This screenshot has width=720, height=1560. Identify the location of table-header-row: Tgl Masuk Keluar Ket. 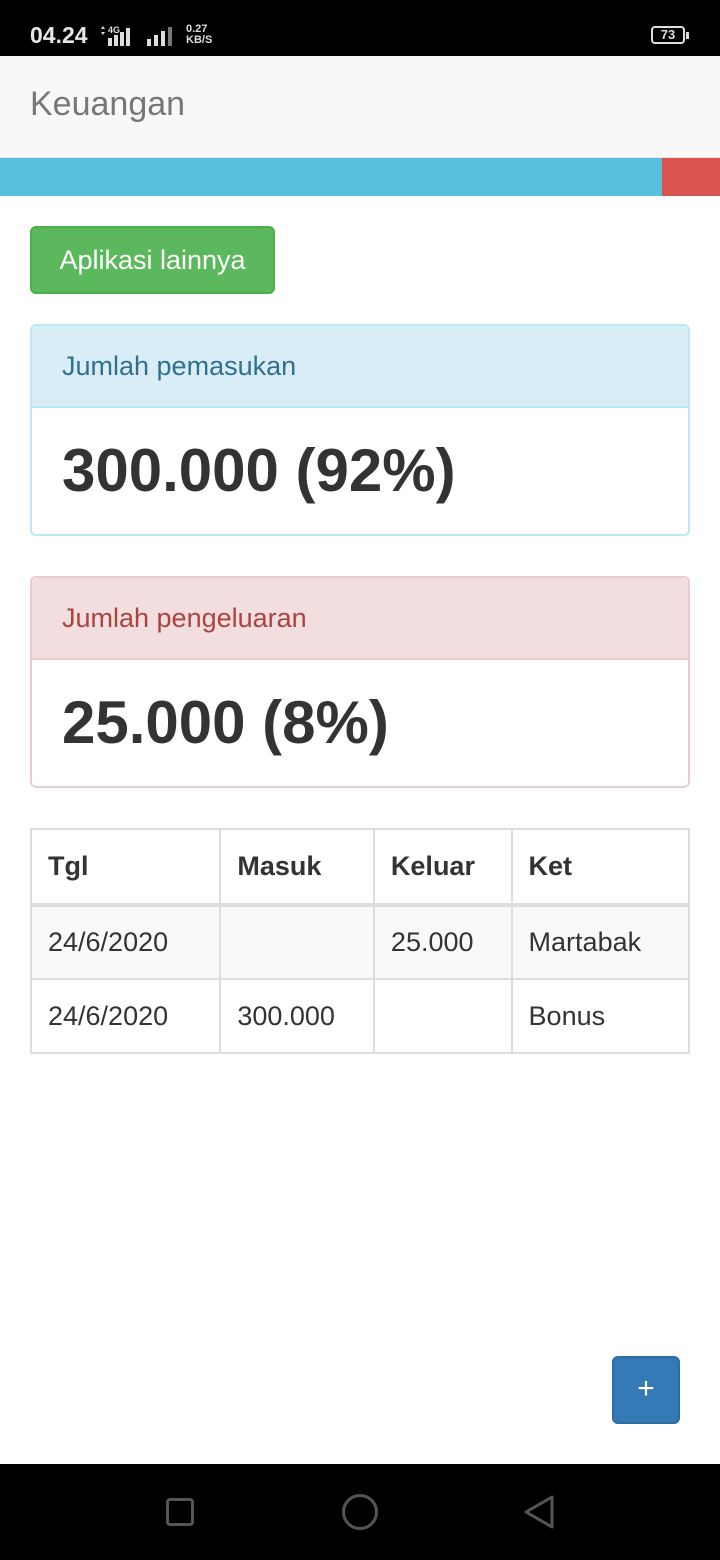
(360, 867).